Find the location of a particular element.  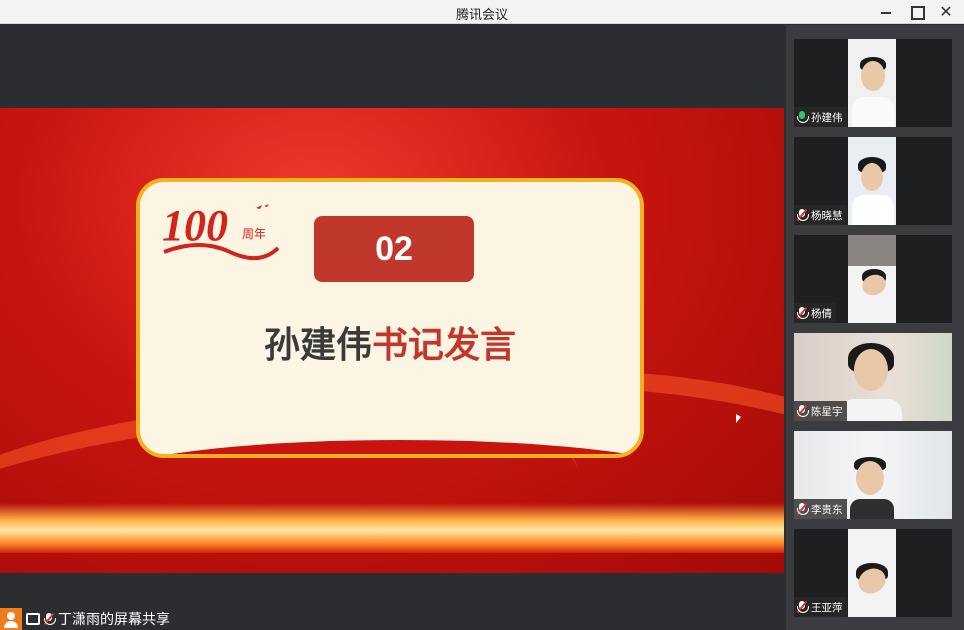

slide-heading: 孙建伟书记发言 is located at coordinates (390, 342).